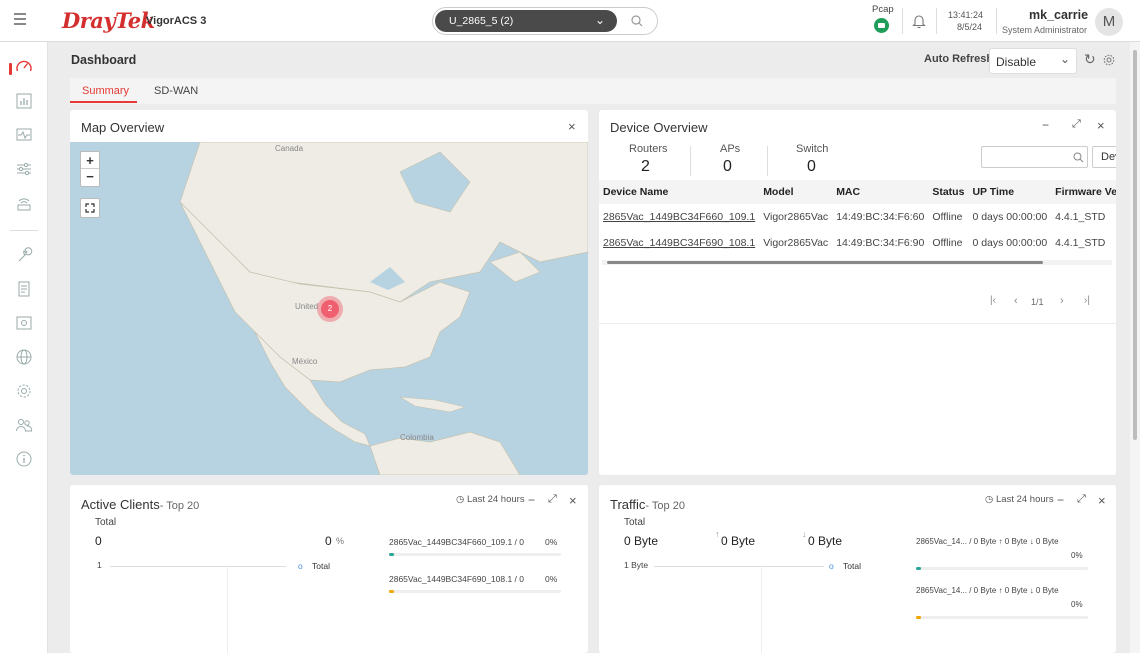 The width and height of the screenshot is (1140, 653). Describe the element at coordinates (90, 208) in the screenshot. I see `fullscreen-button` at that location.